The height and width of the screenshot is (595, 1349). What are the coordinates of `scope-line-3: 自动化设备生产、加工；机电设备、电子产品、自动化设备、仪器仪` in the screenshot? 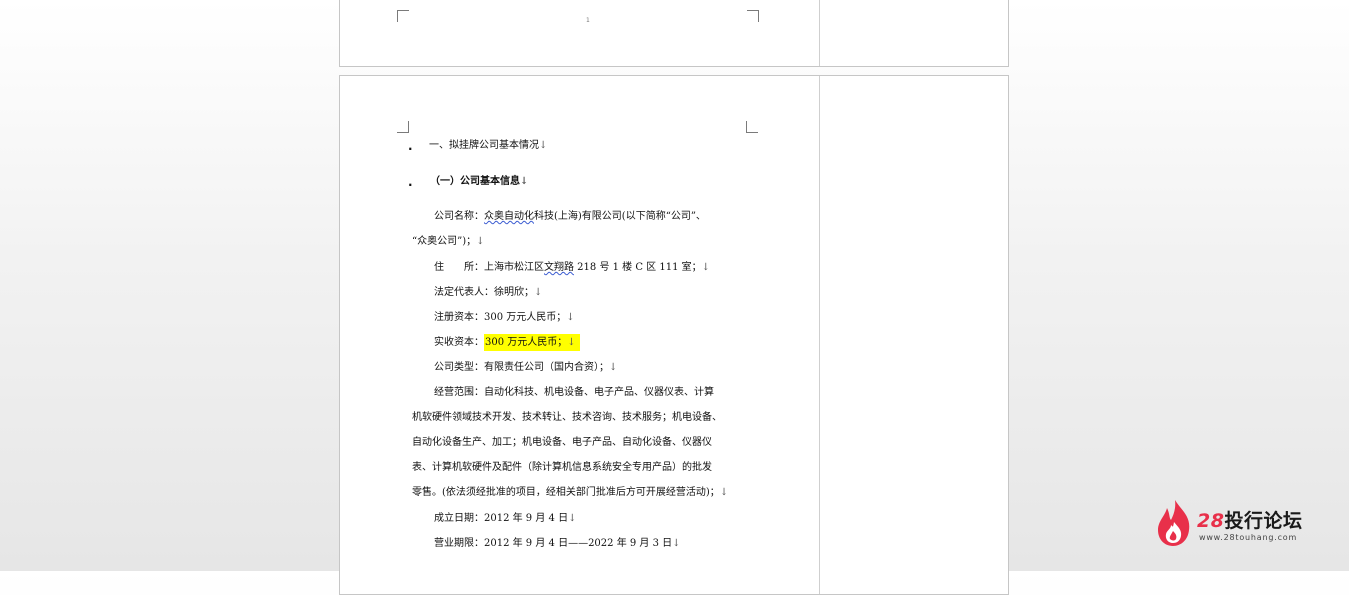 It's located at (562, 443).